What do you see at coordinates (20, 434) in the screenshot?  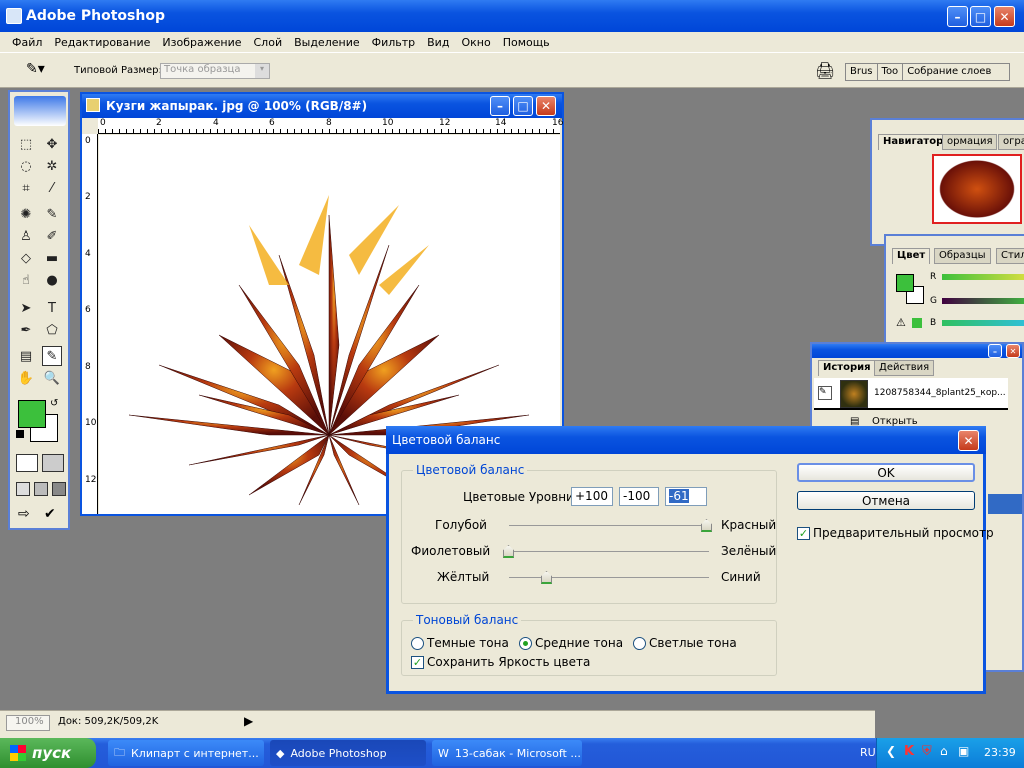 I see `default-colors-icon` at bounding box center [20, 434].